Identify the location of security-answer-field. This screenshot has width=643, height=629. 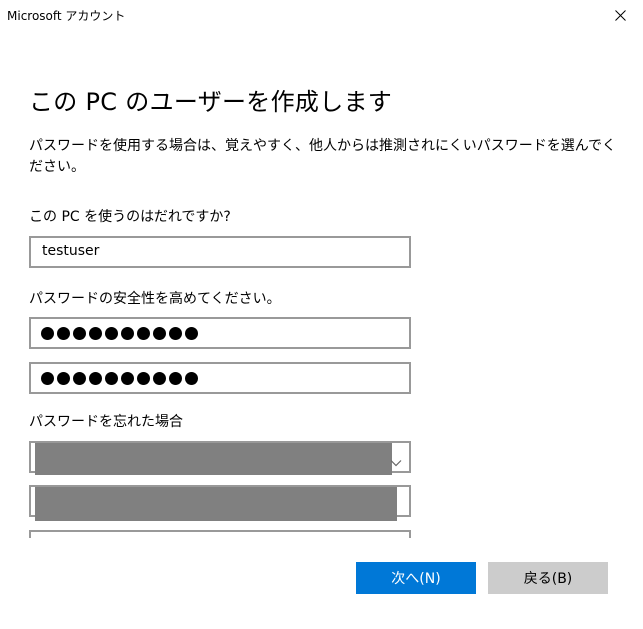
(220, 503).